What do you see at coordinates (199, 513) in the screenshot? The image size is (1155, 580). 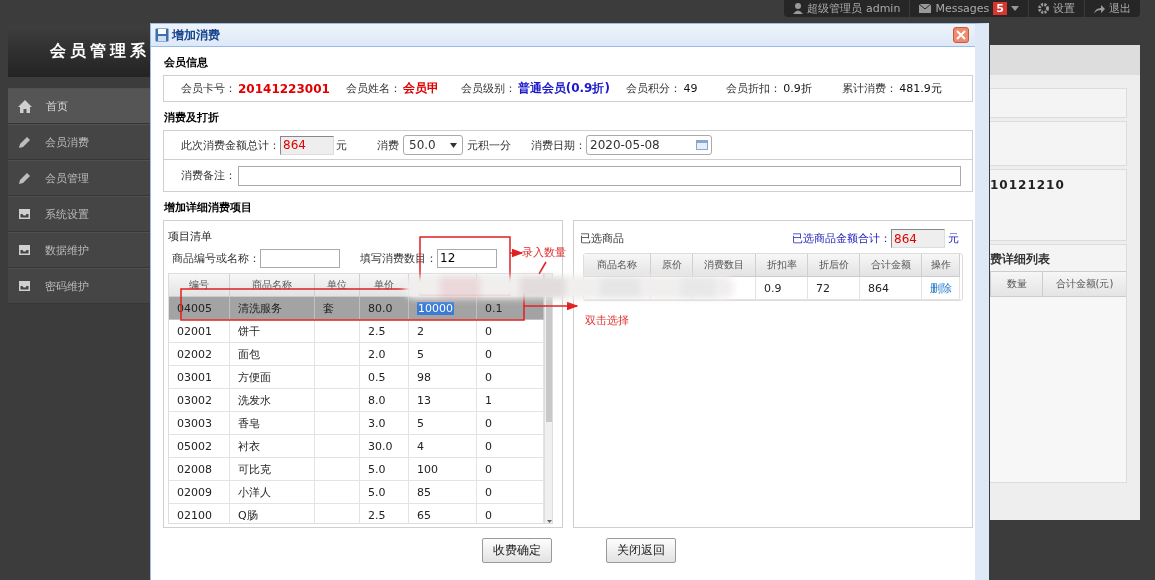 I see `table-cell: 02100` at bounding box center [199, 513].